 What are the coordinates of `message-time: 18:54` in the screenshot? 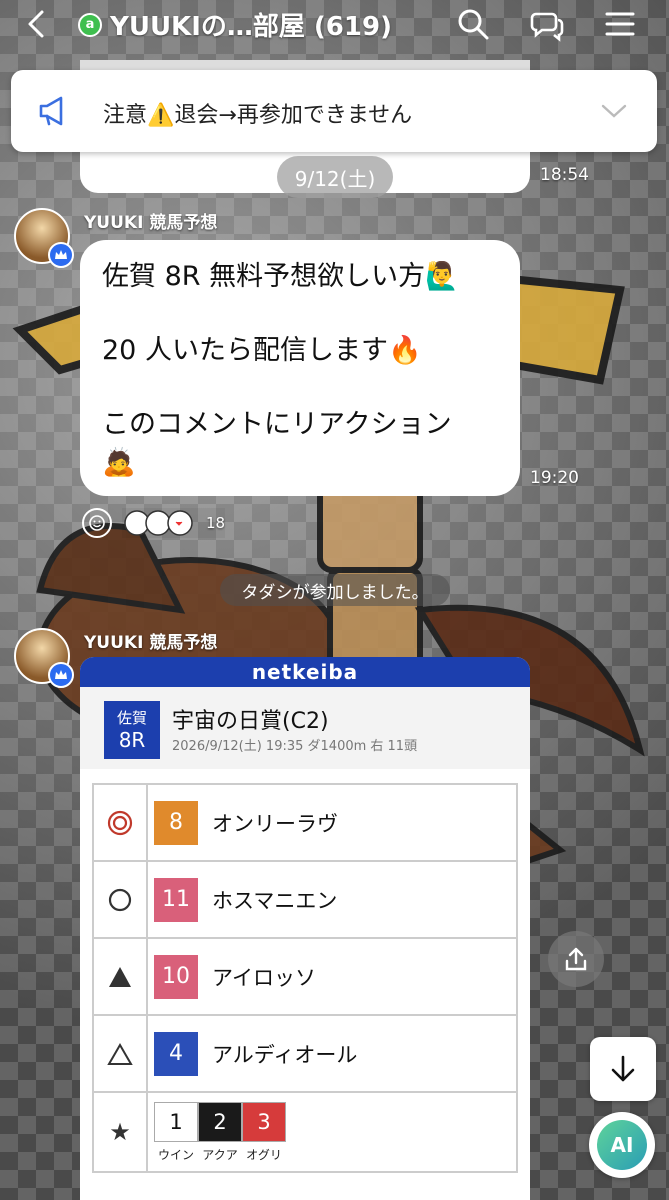 It's located at (564, 175).